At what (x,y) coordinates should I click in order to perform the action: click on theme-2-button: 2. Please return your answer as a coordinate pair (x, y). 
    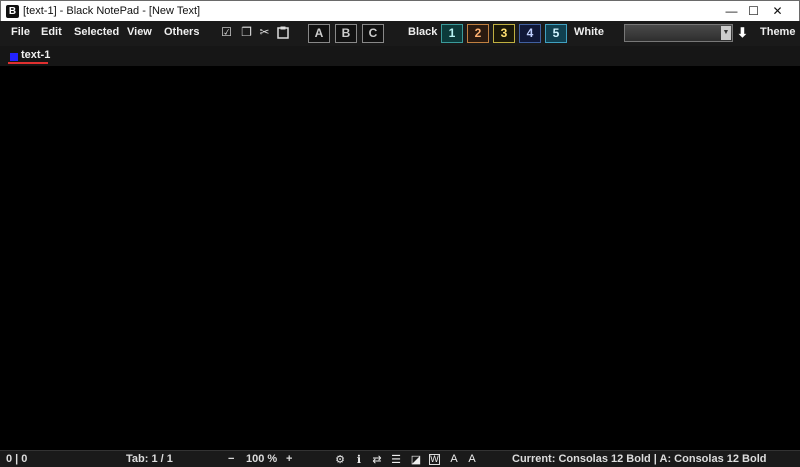
    Looking at the image, I should click on (478, 33).